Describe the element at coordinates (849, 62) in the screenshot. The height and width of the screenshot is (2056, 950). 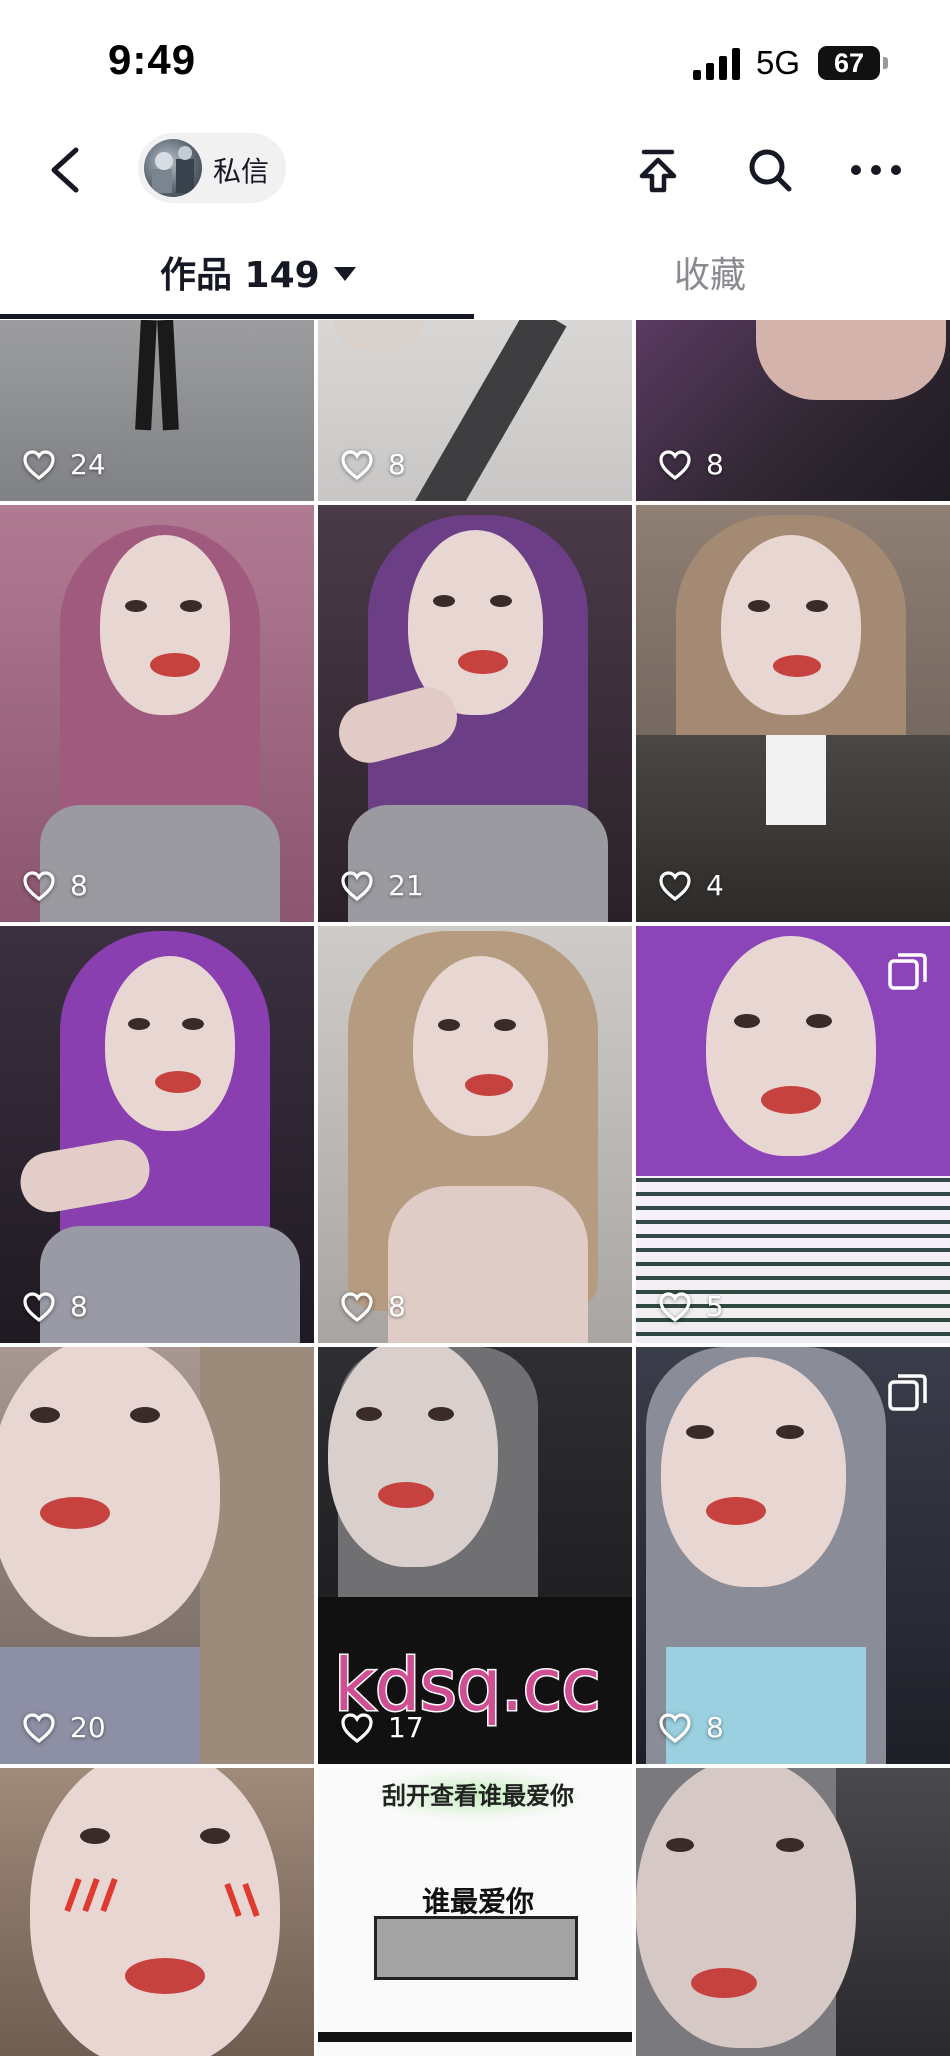
I see `battery-level: 67` at that location.